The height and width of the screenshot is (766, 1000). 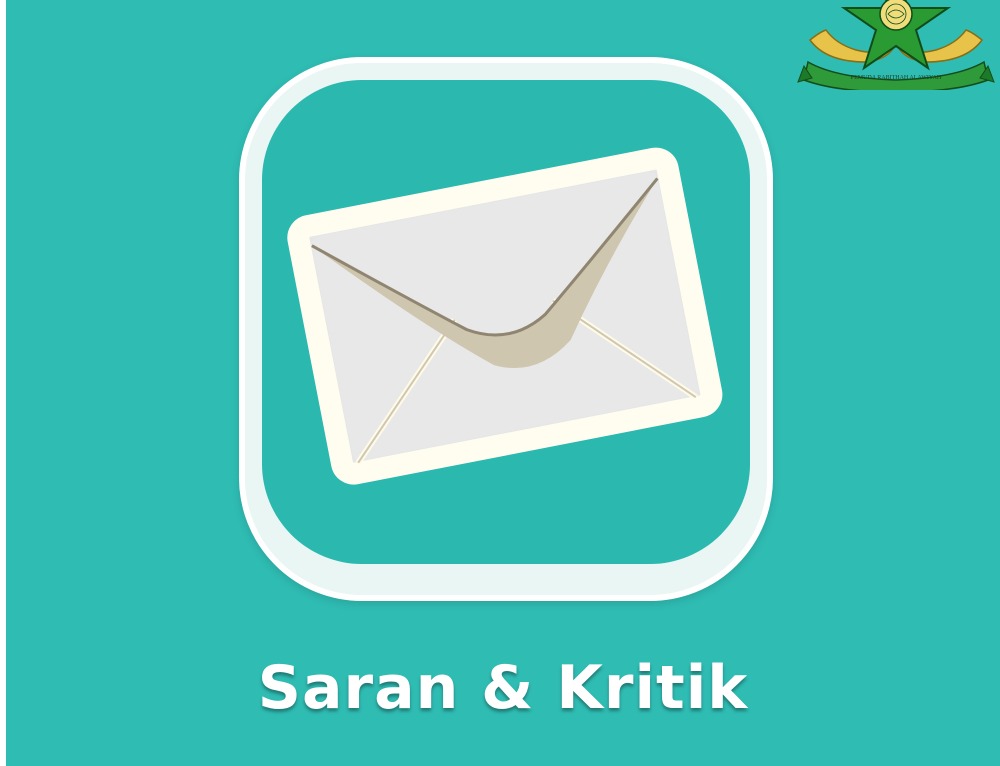 I want to click on page-title: Saran & Kritik, so click(x=503, y=688).